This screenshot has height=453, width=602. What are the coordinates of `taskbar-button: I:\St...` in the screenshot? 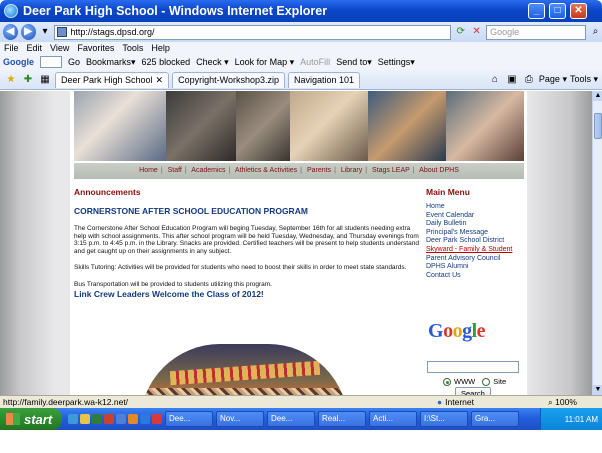 It's located at (444, 419).